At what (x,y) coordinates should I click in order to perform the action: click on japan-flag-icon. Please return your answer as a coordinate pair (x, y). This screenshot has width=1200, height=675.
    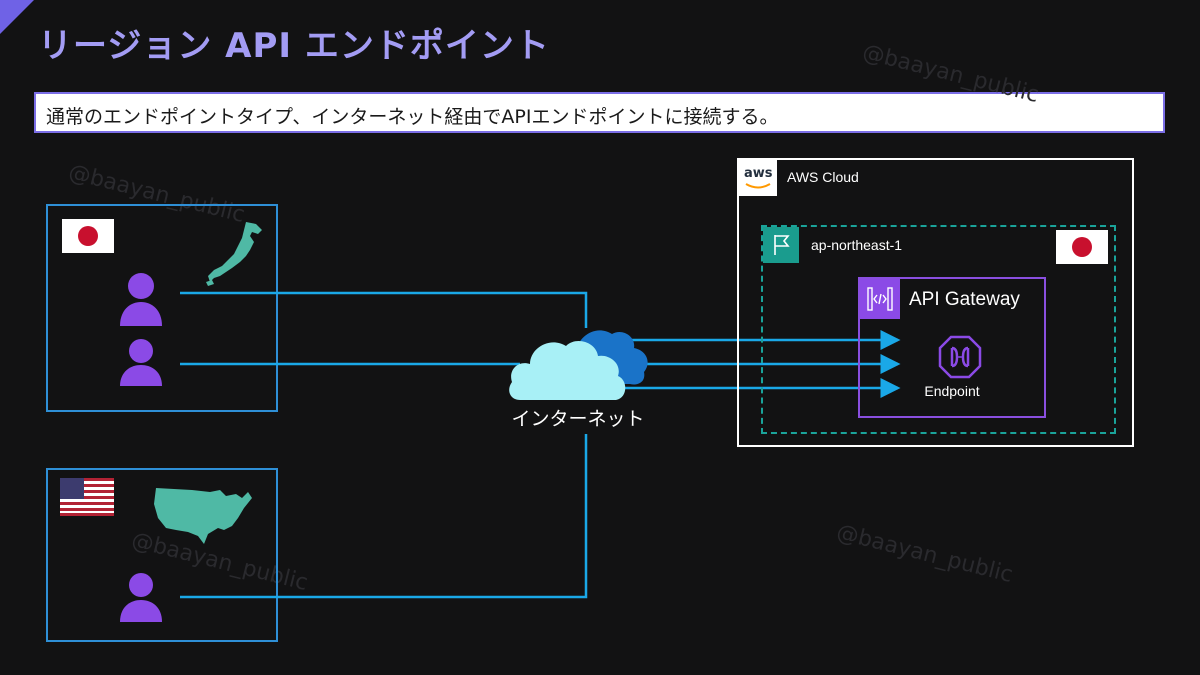
    Looking at the image, I should click on (1082, 247).